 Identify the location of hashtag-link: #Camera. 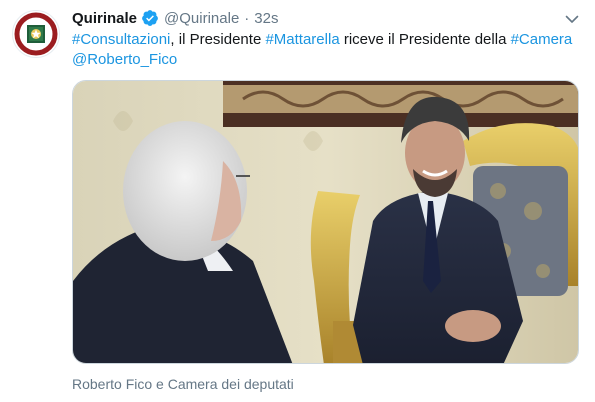
(542, 39).